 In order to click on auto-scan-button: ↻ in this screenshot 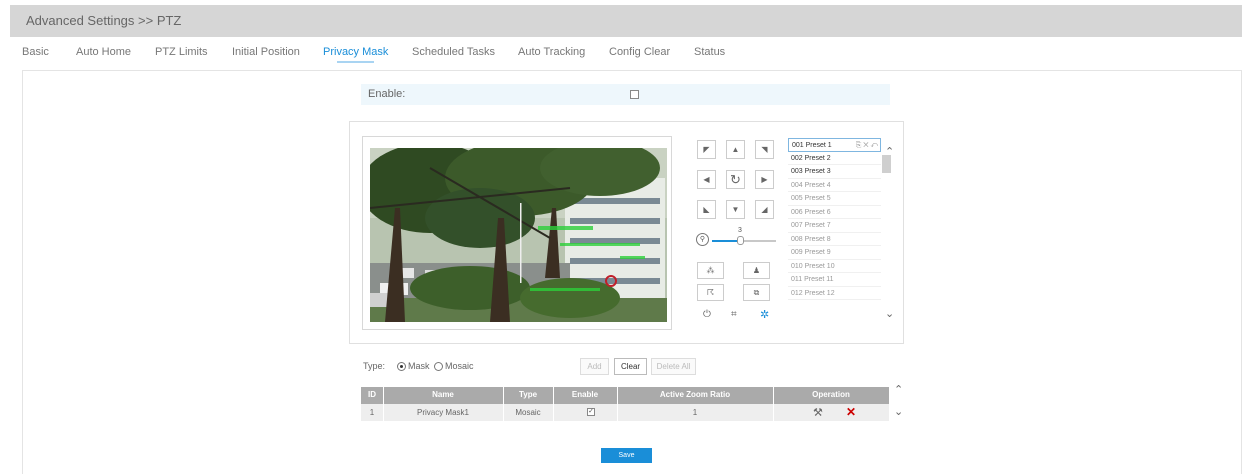, I will do `click(735, 179)`.